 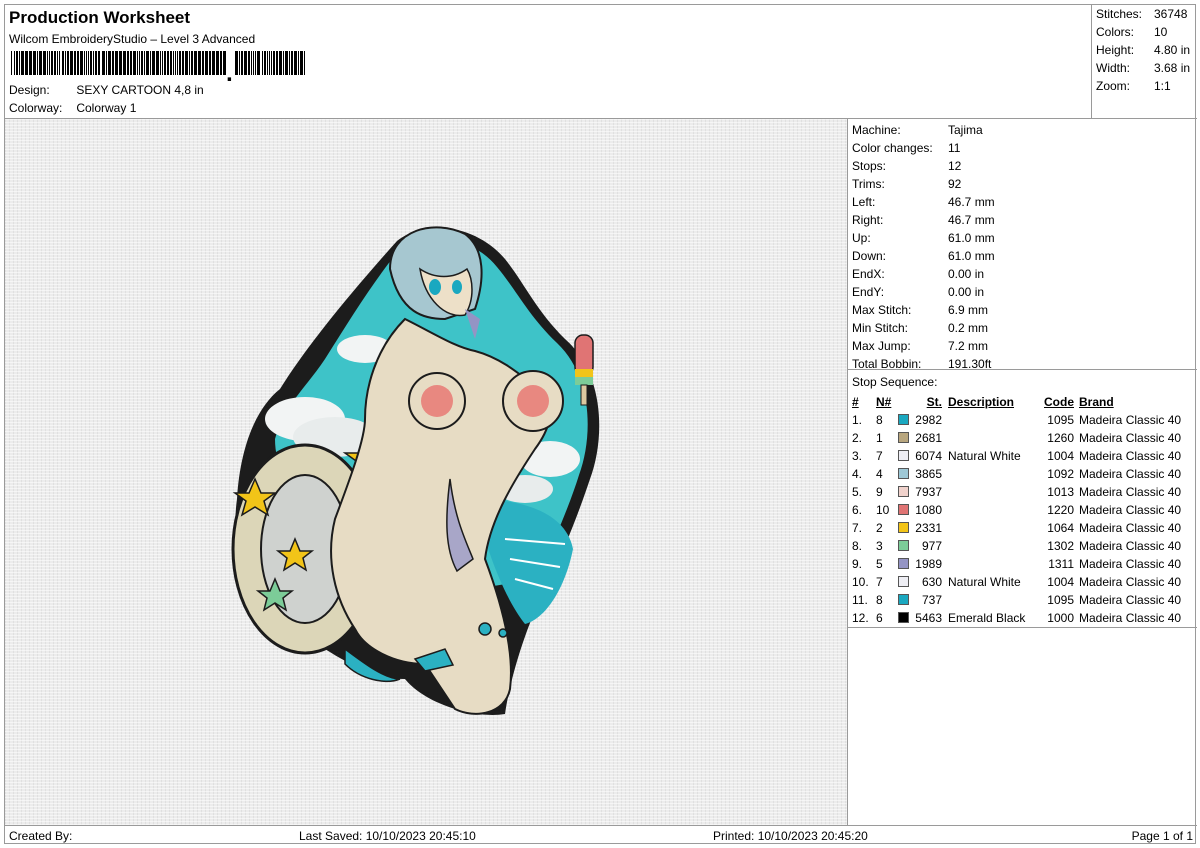 I want to click on stop-number: 4., so click(x=857, y=474).